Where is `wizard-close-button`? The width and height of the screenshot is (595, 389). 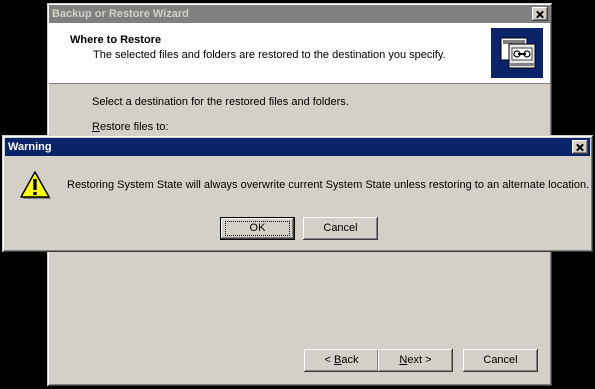
wizard-close-button is located at coordinates (540, 14).